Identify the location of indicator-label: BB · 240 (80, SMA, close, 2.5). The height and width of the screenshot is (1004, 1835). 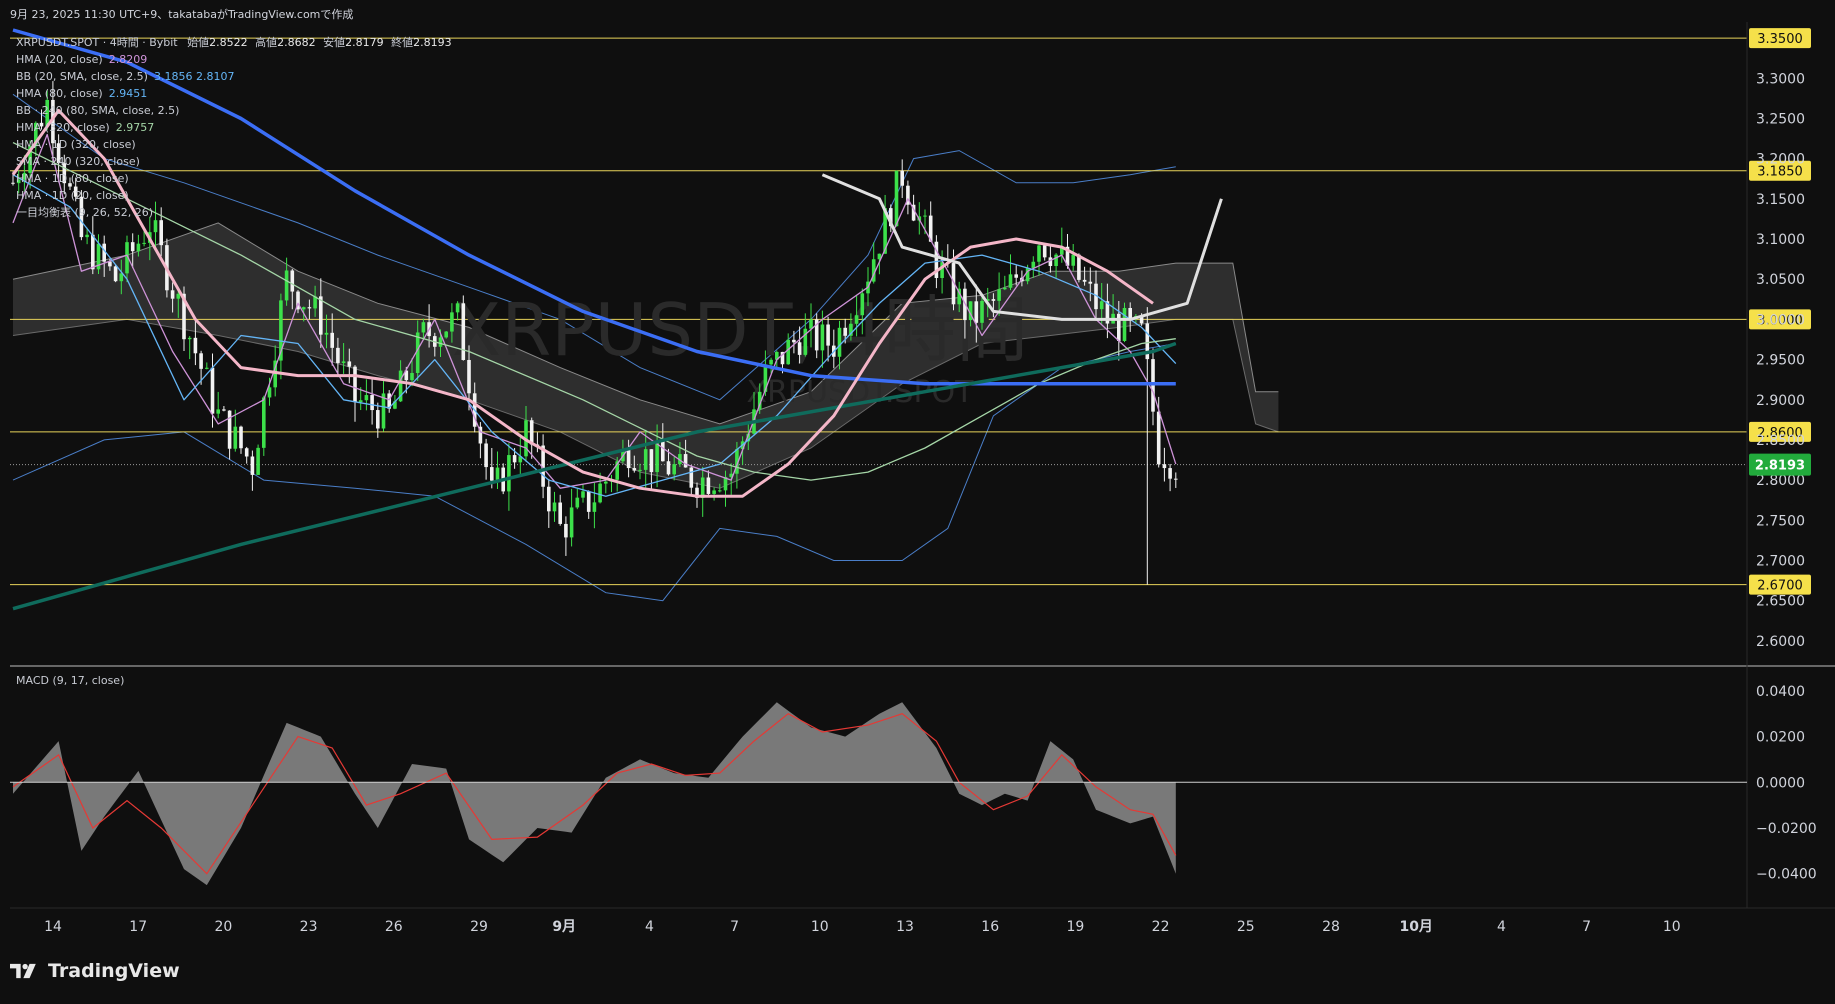
(98, 110).